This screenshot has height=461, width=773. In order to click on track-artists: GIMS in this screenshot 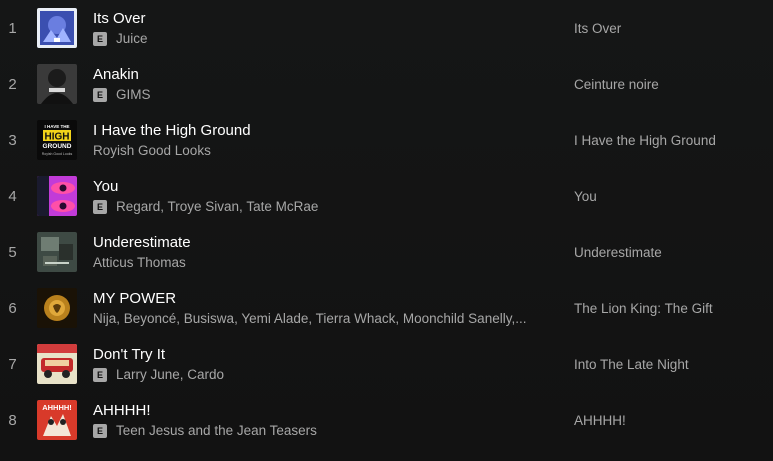, I will do `click(133, 95)`.